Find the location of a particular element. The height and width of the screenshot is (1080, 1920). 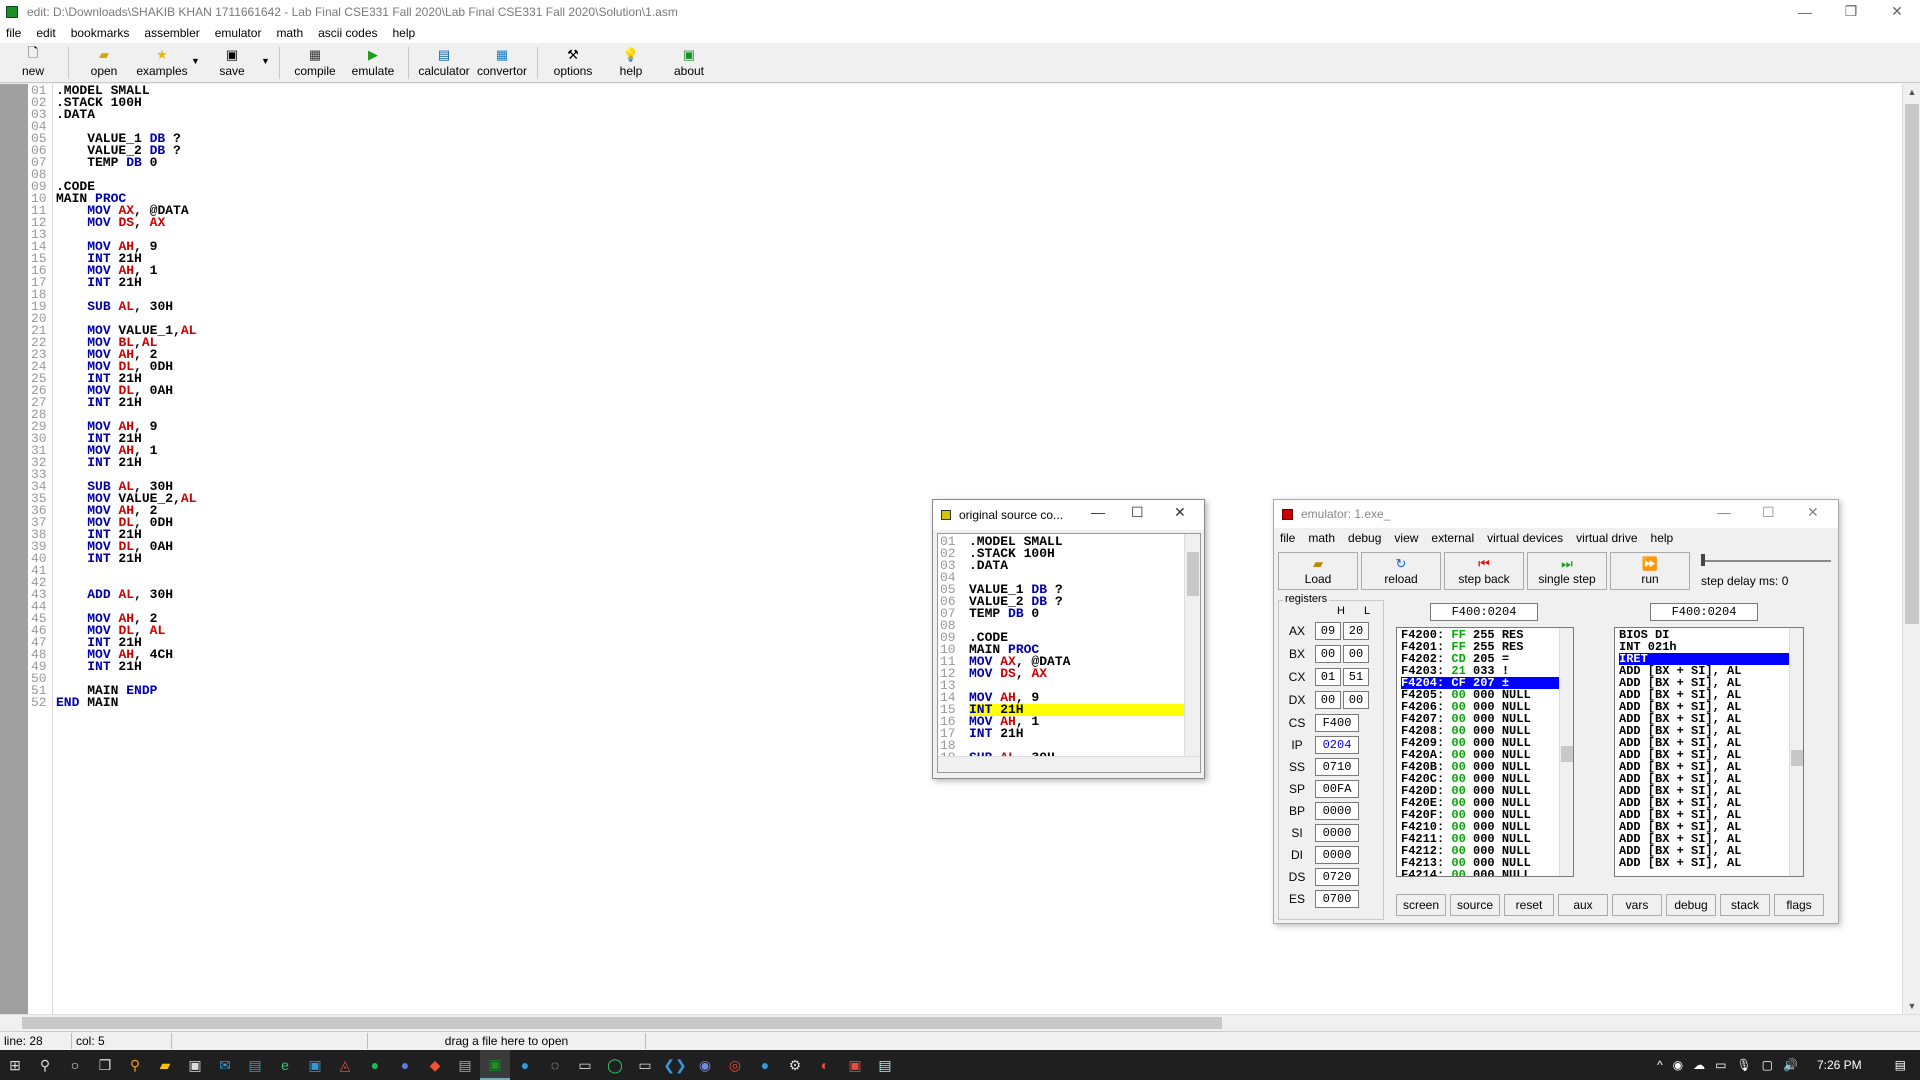

run-button: ⏩ run is located at coordinates (1650, 571).